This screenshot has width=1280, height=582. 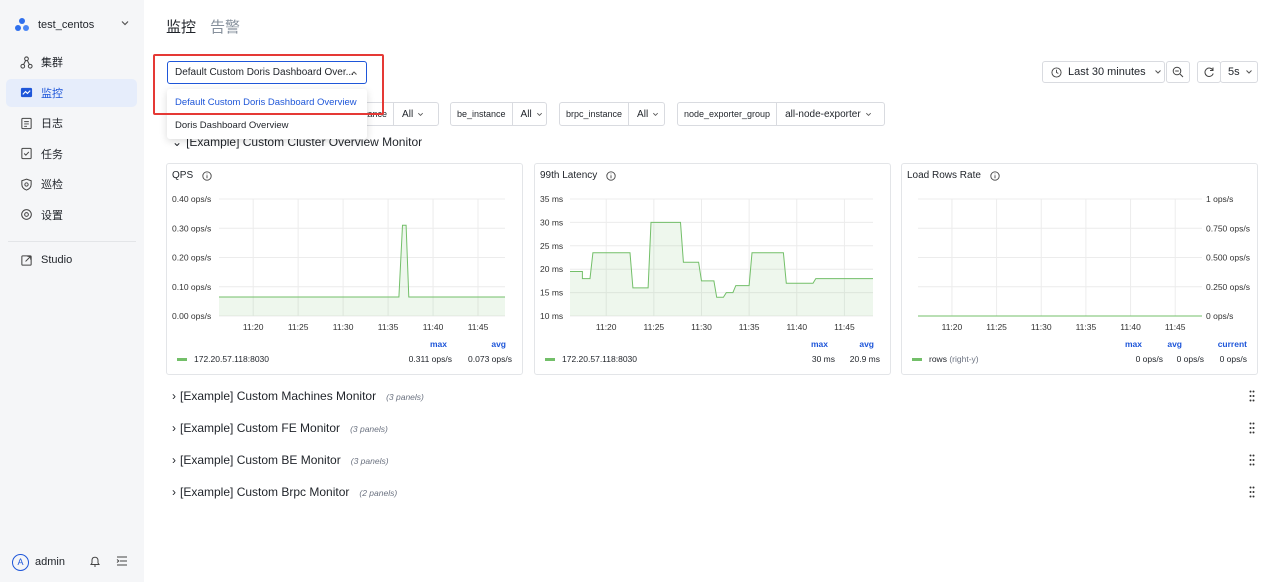 I want to click on filter-value: All, so click(x=643, y=114).